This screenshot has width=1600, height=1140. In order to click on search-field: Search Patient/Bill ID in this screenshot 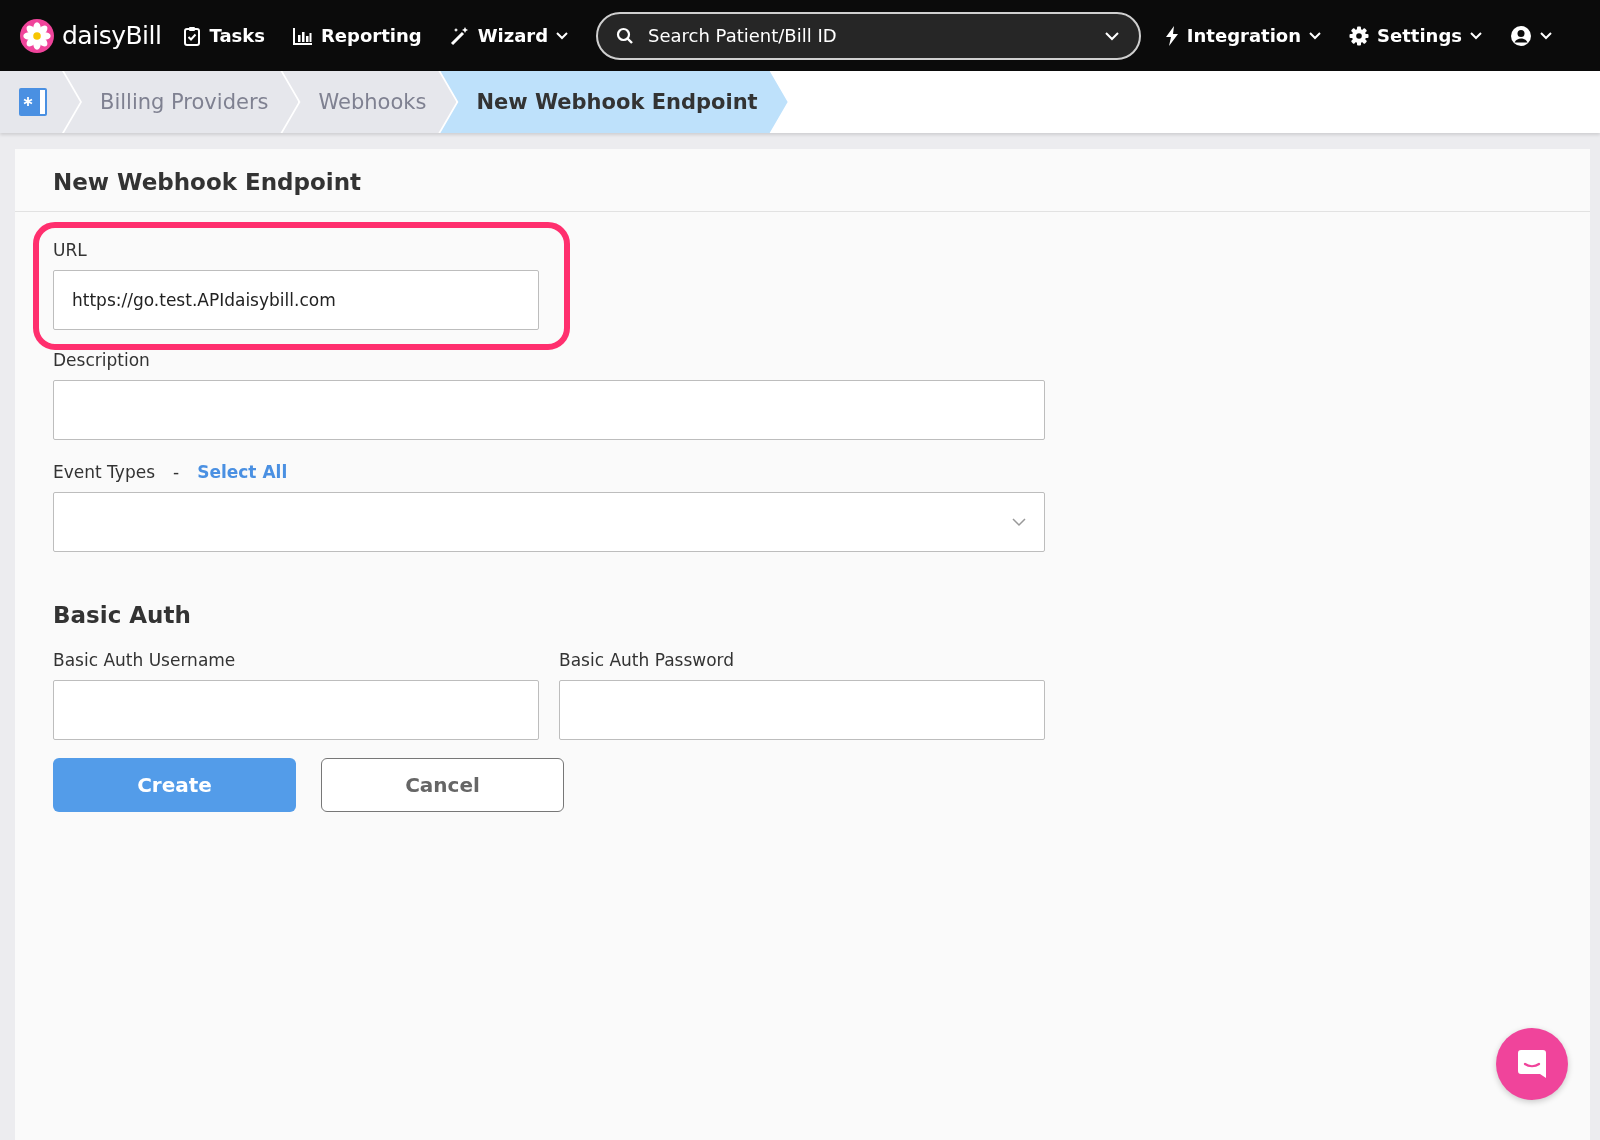, I will do `click(868, 35)`.